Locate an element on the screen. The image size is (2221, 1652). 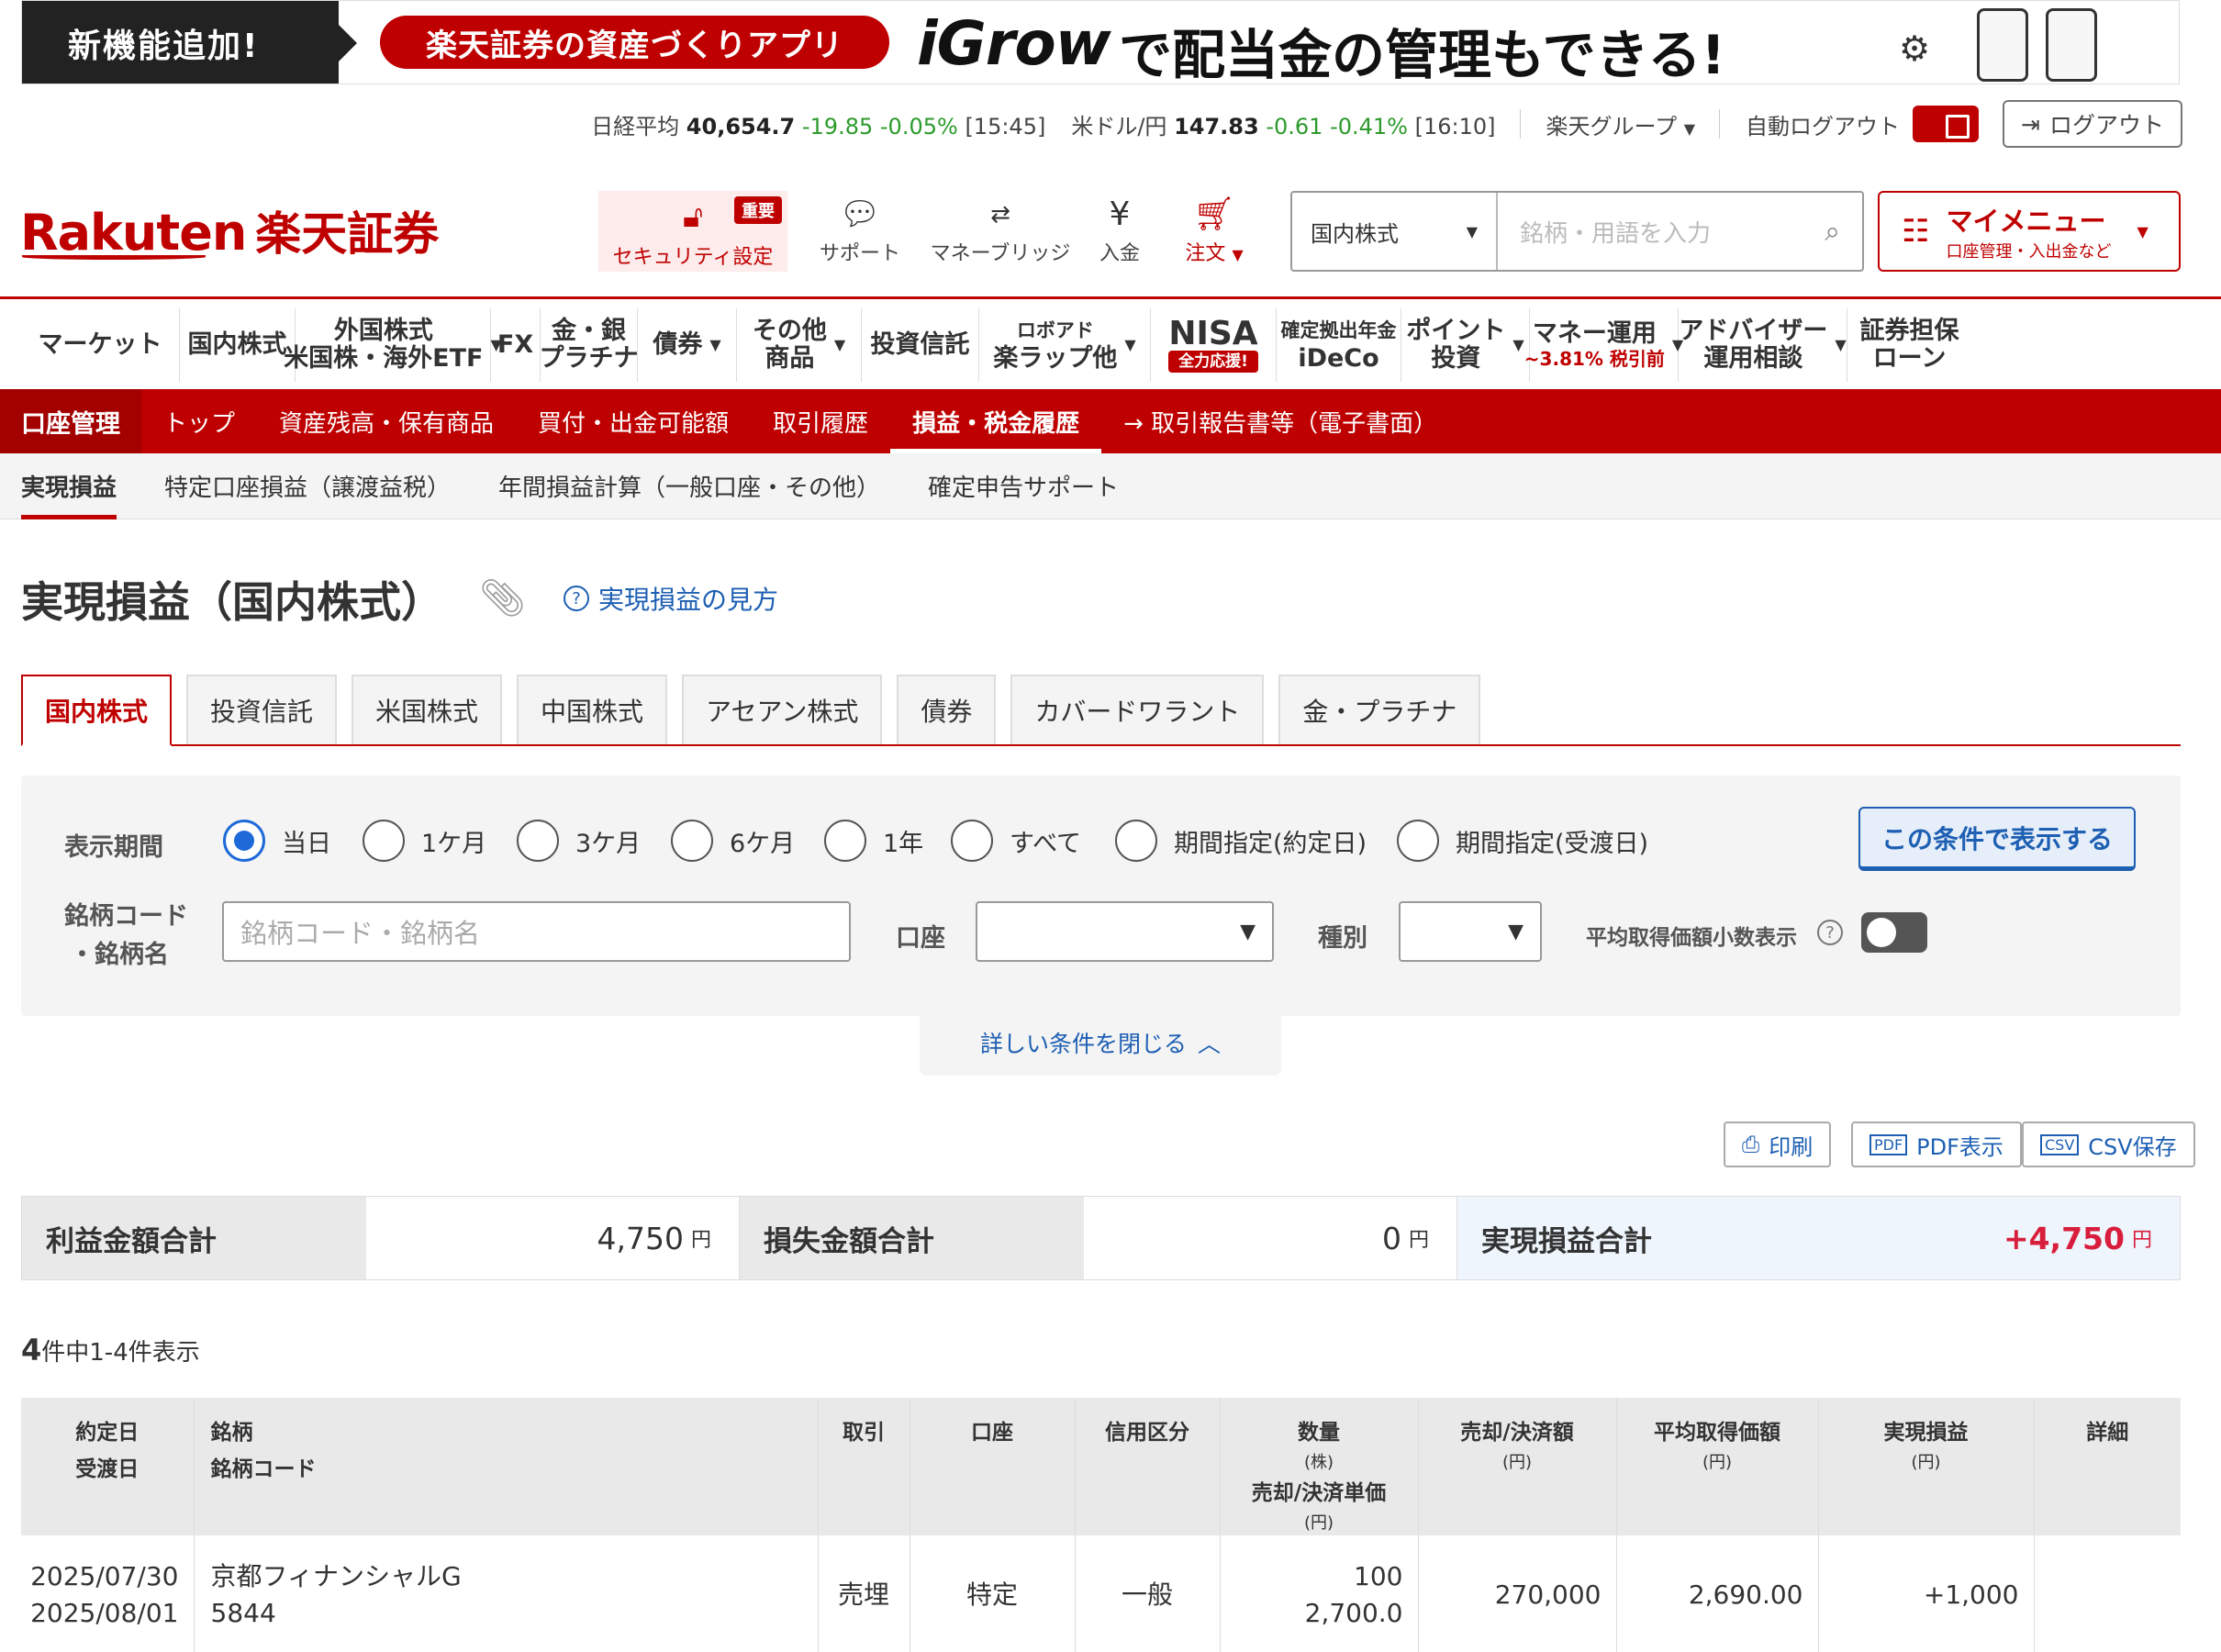
gnav-item-12: マネー運用 ~3.81% 税引前 ▼ is located at coordinates (1603, 345).